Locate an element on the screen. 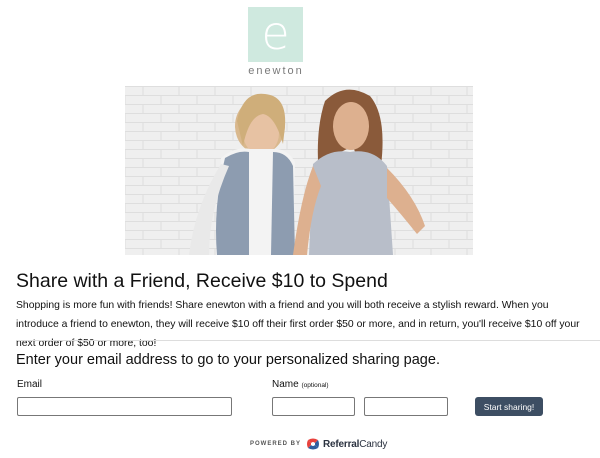 The height and width of the screenshot is (458, 600). brand-bold: Referral is located at coordinates (341, 444).